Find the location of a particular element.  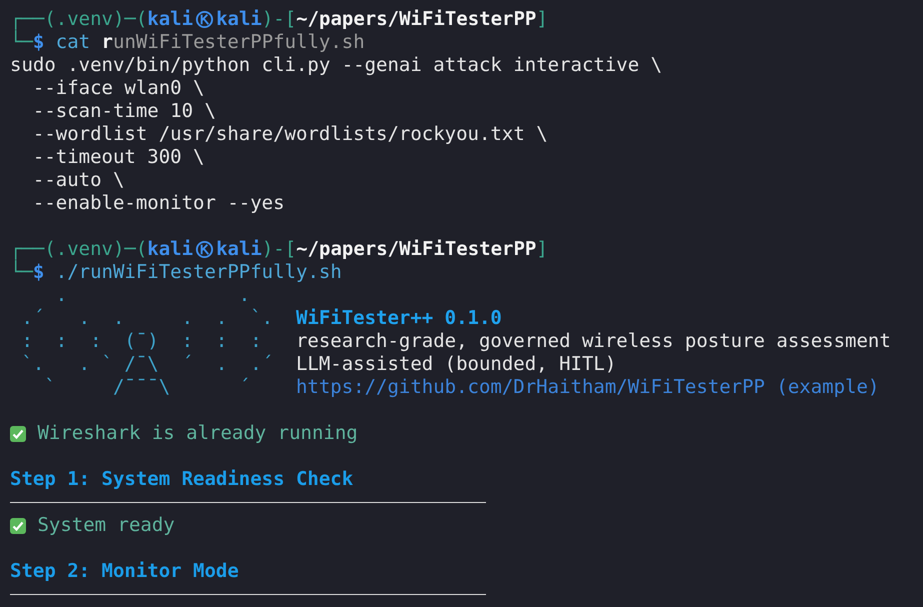

status-message: System ready is located at coordinates (106, 525).